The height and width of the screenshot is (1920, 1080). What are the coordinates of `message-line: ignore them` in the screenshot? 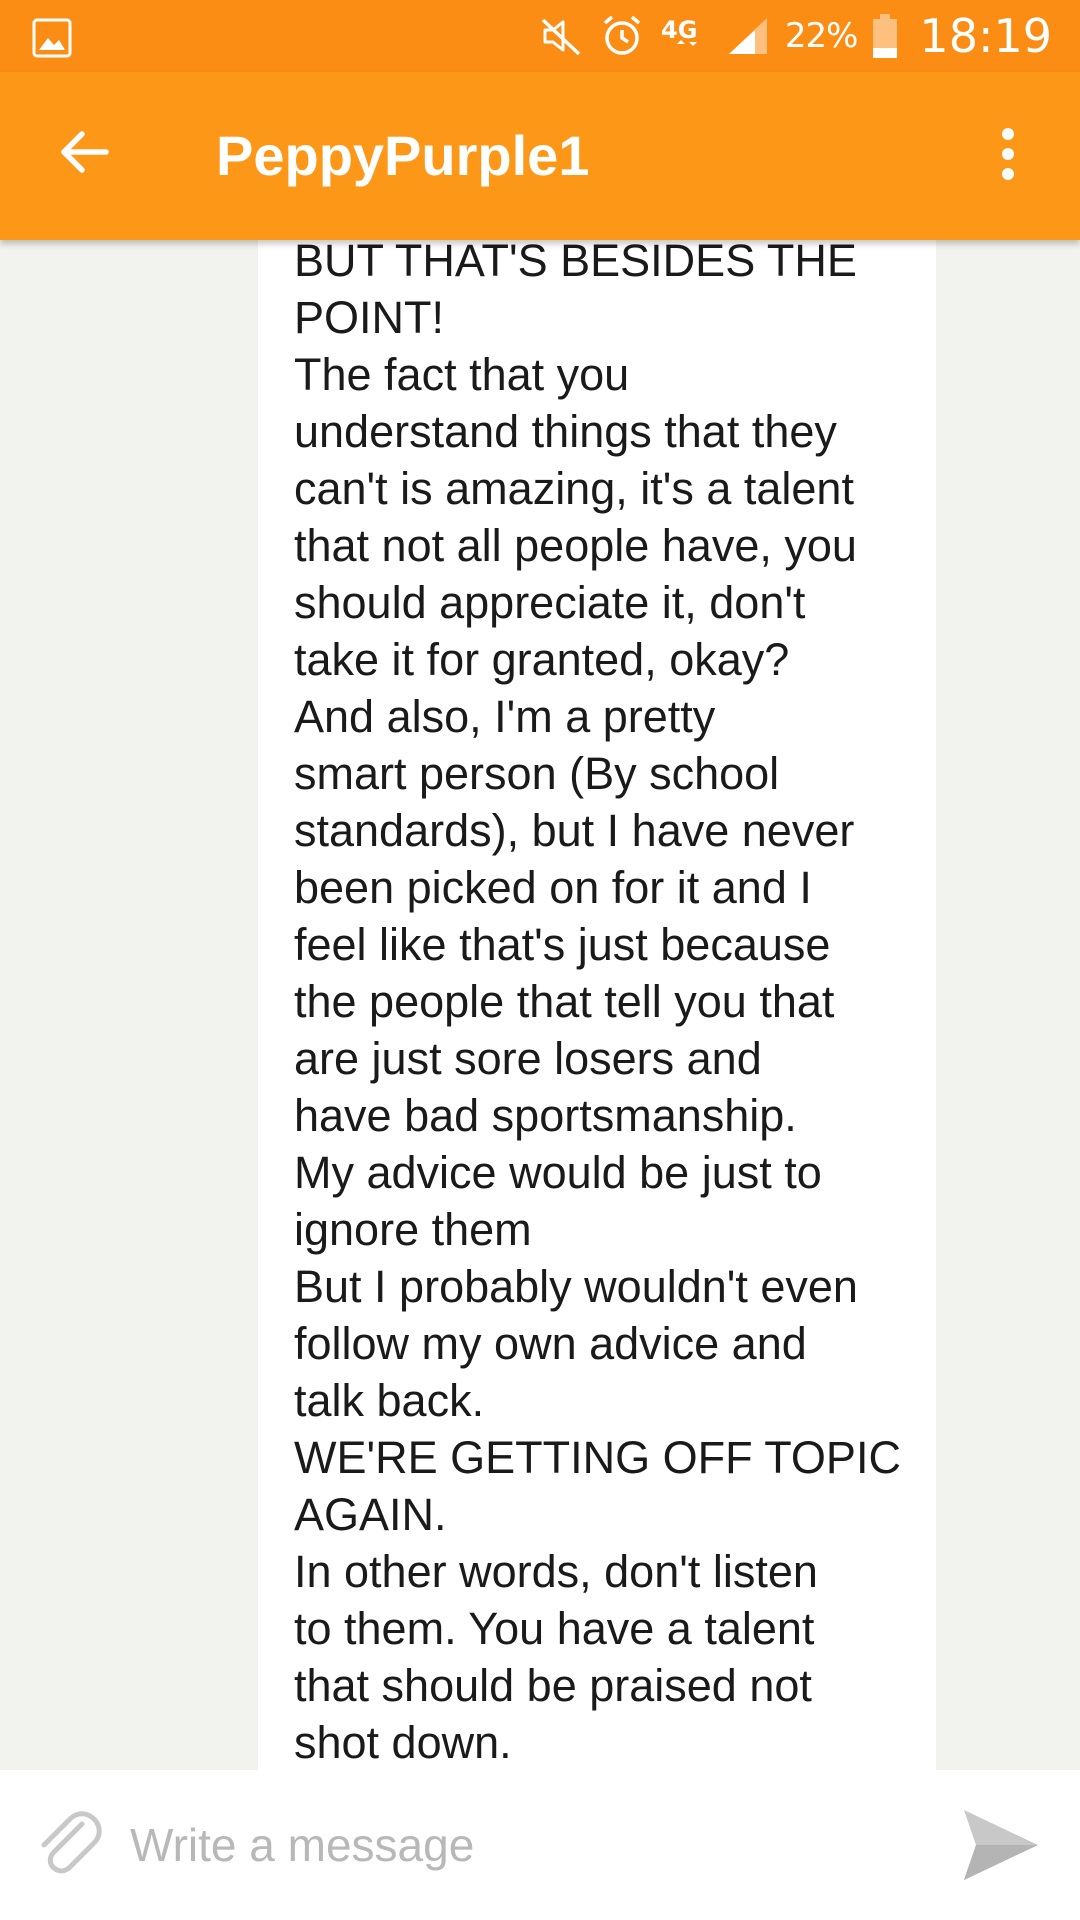 It's located at (413, 1229).